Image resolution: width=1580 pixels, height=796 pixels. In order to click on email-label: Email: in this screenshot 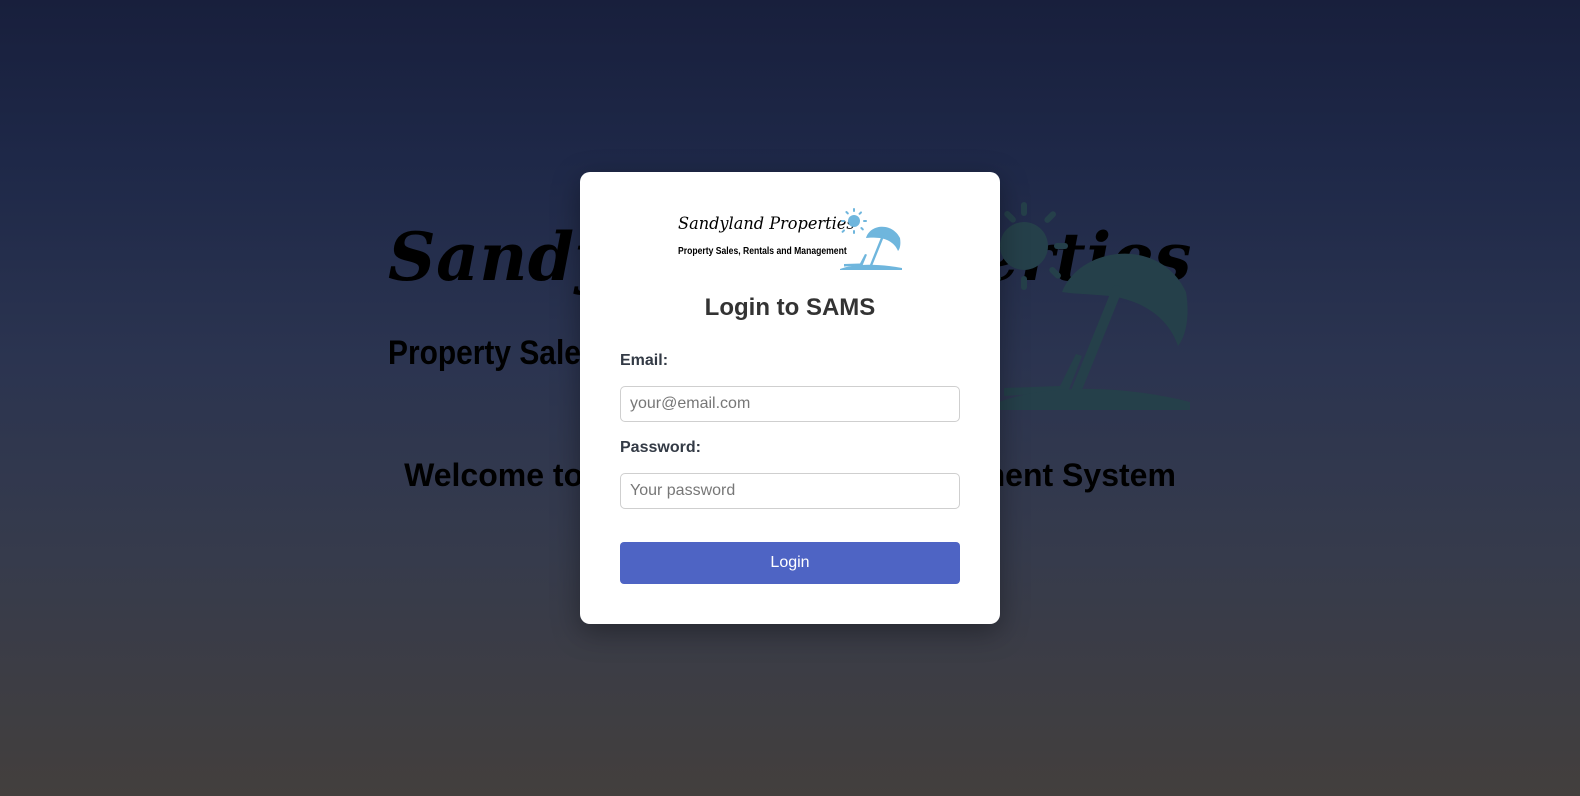, I will do `click(644, 360)`.